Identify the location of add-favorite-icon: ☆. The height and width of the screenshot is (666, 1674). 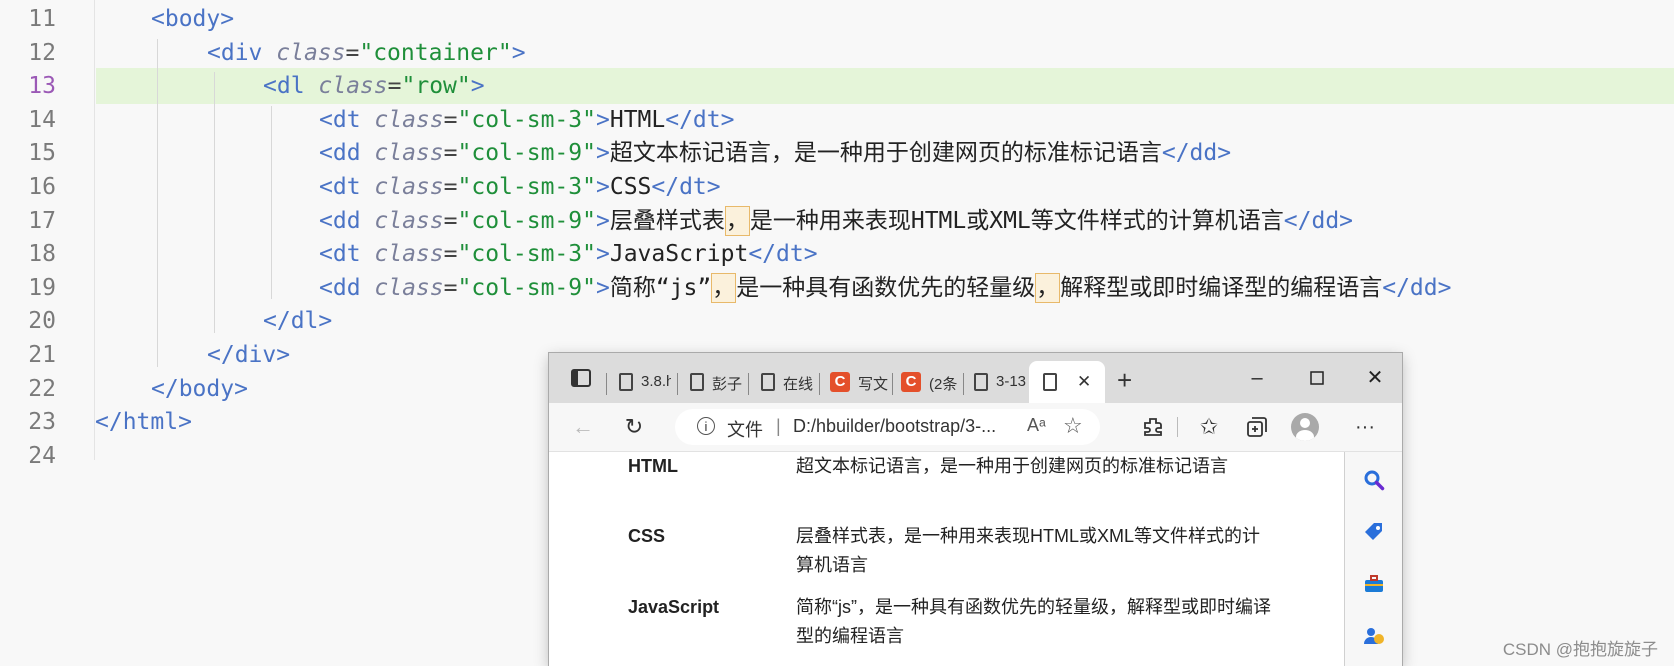
(1073, 426).